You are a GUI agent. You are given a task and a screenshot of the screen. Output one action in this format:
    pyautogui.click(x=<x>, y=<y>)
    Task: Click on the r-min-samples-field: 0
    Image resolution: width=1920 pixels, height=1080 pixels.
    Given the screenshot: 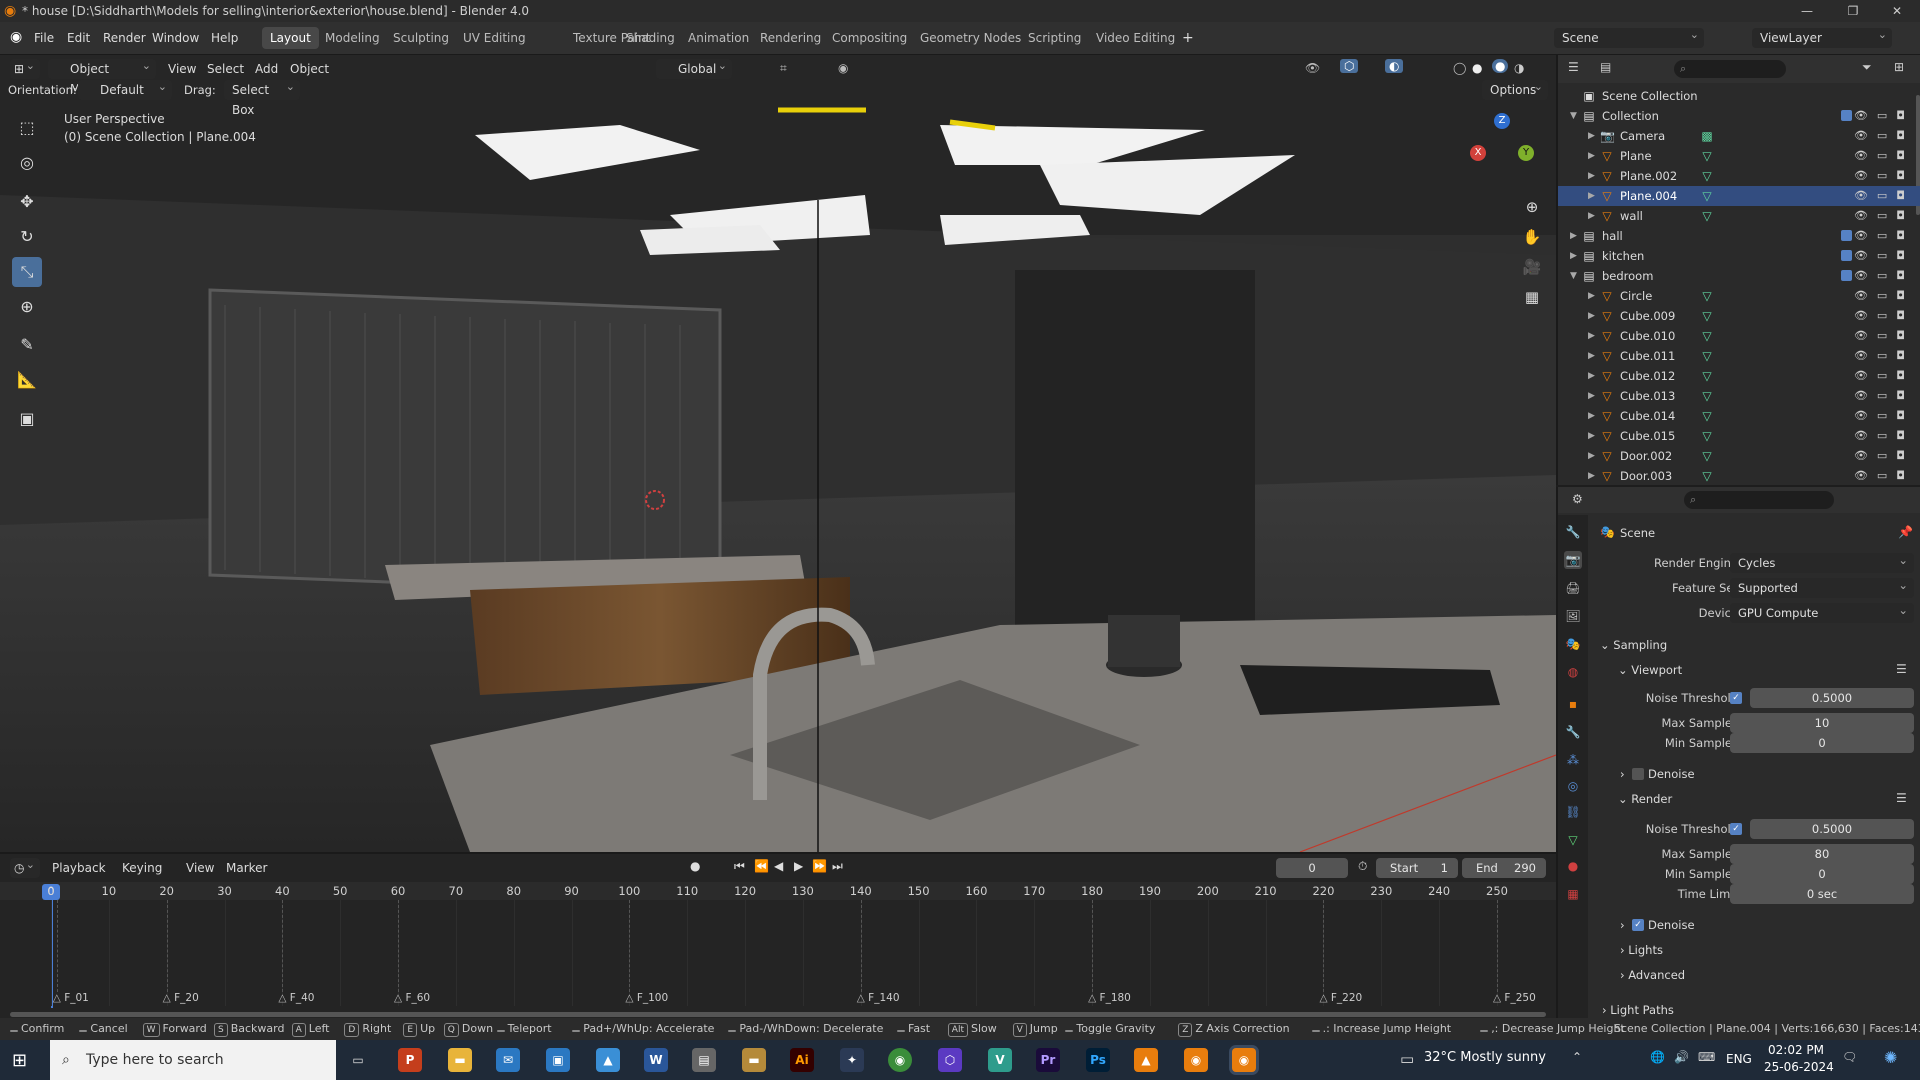 What is the action you would take?
    pyautogui.click(x=1822, y=874)
    